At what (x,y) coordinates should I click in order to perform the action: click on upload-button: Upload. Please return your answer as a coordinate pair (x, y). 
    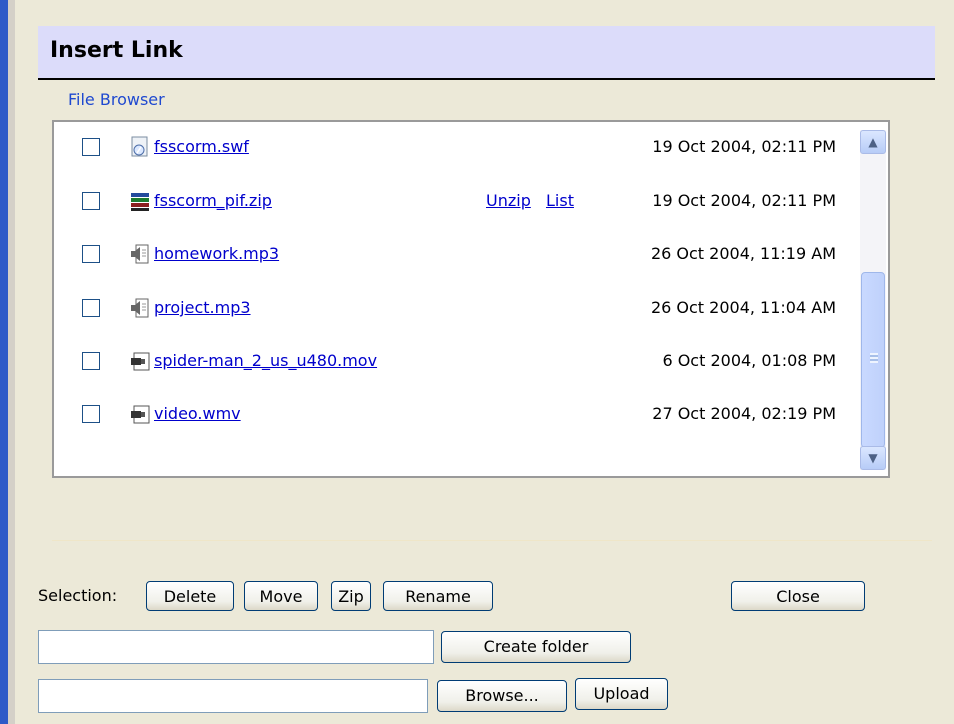
    Looking at the image, I should click on (621, 694).